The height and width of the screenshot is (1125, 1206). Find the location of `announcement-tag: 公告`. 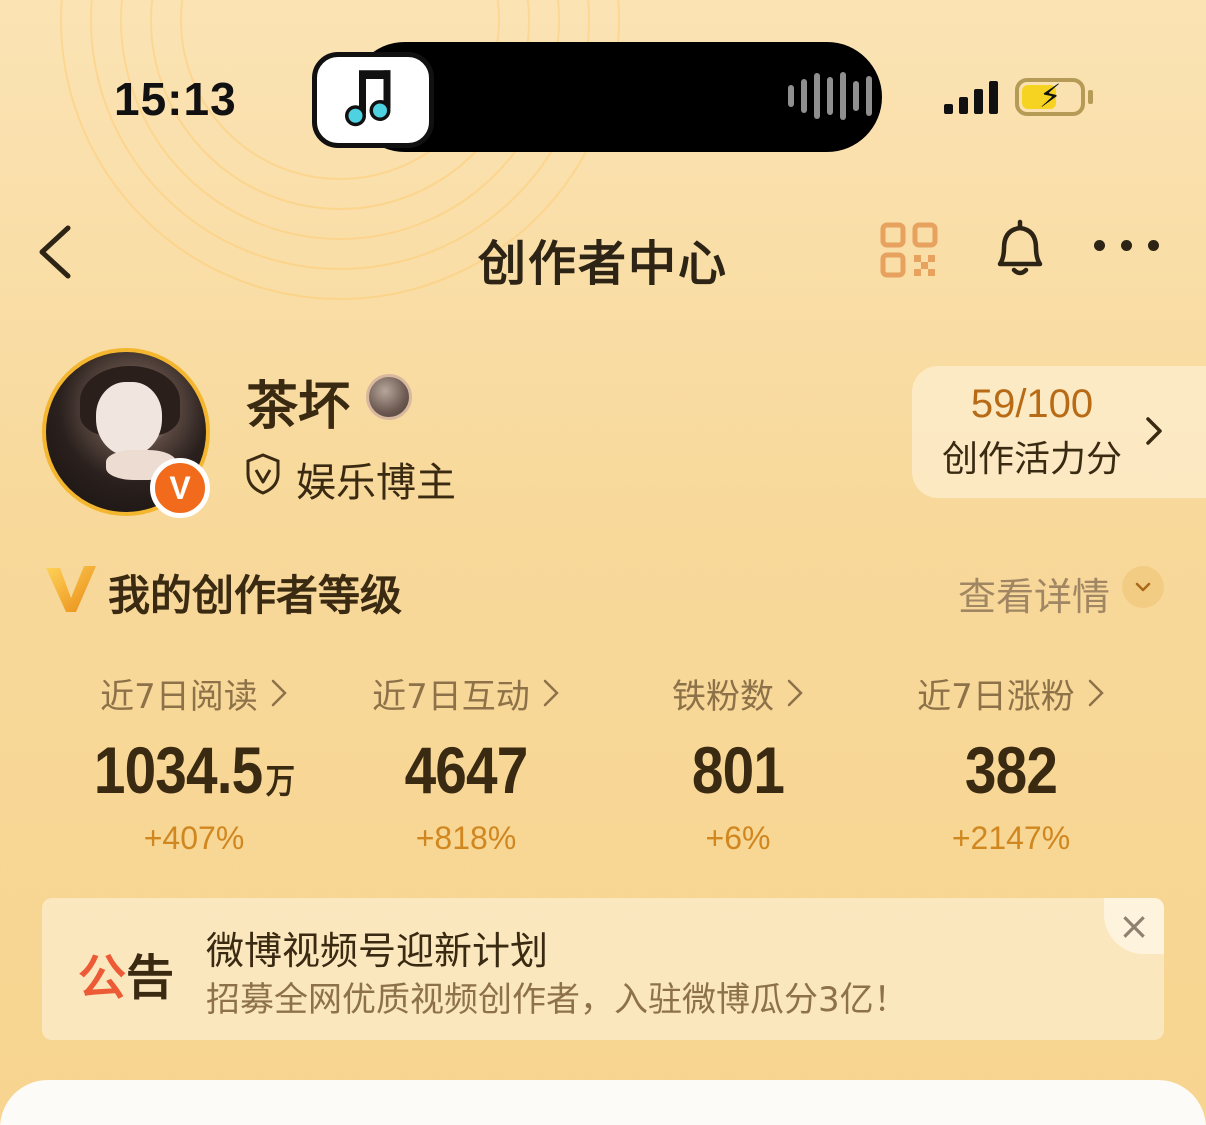

announcement-tag: 公告 is located at coordinates (126, 973).